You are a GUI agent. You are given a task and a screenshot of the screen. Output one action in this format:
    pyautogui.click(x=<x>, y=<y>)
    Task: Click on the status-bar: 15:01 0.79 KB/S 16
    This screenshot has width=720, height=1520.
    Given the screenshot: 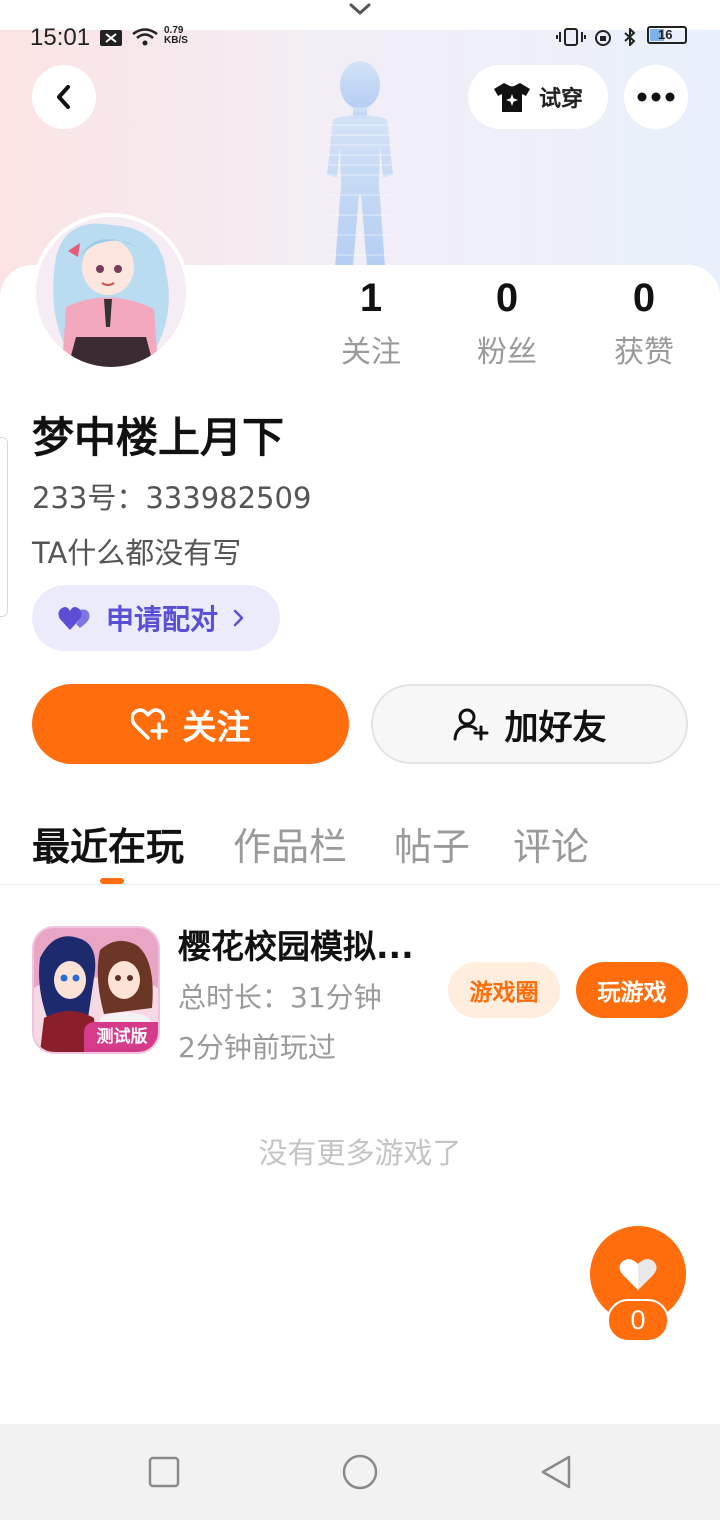 What is the action you would take?
    pyautogui.click(x=360, y=37)
    